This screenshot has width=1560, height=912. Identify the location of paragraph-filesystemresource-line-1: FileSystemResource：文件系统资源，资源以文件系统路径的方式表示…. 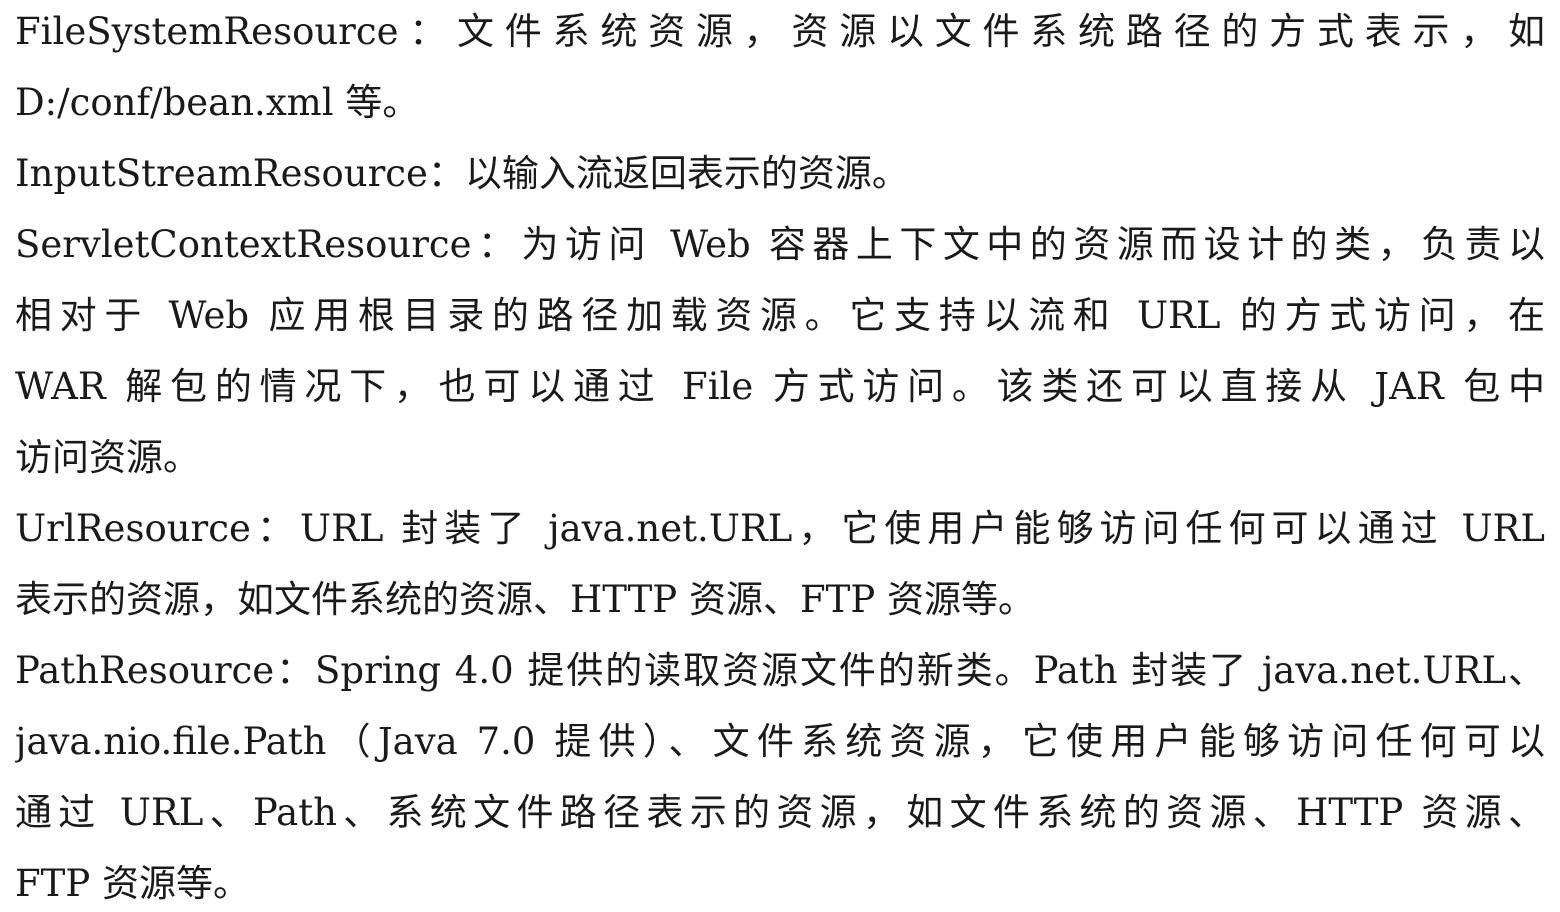
(780, 31).